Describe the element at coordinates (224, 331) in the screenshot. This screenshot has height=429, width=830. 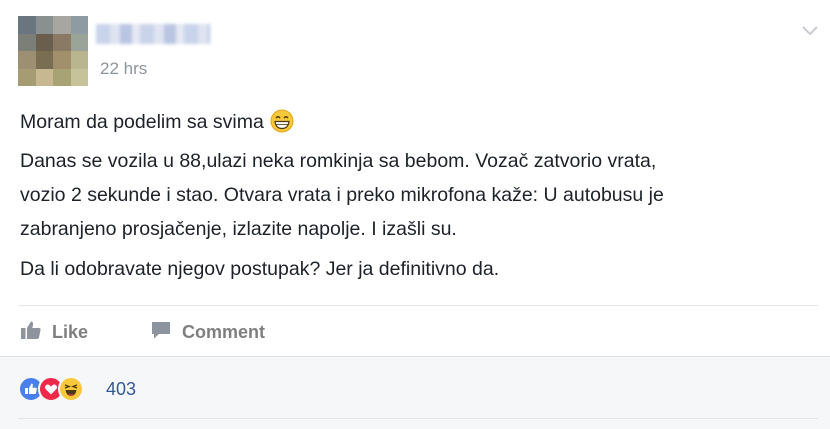
I see `comment-label: Comment` at that location.